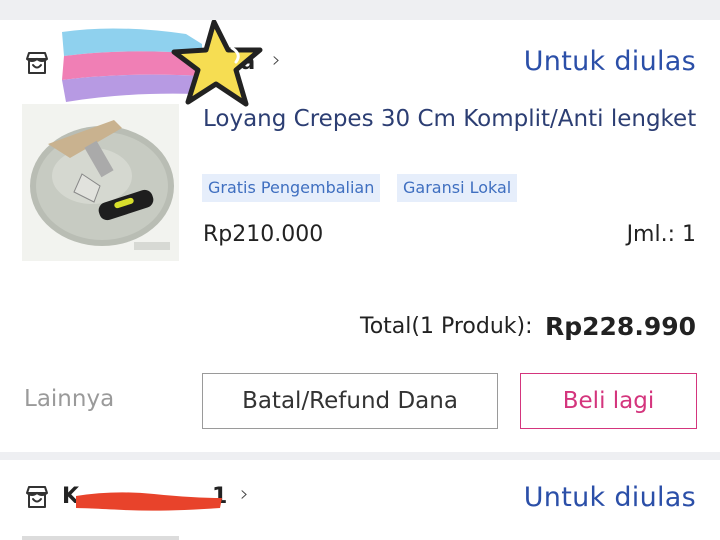 Image resolution: width=720 pixels, height=540 pixels. I want to click on total-value: Rp228.990, so click(620, 326).